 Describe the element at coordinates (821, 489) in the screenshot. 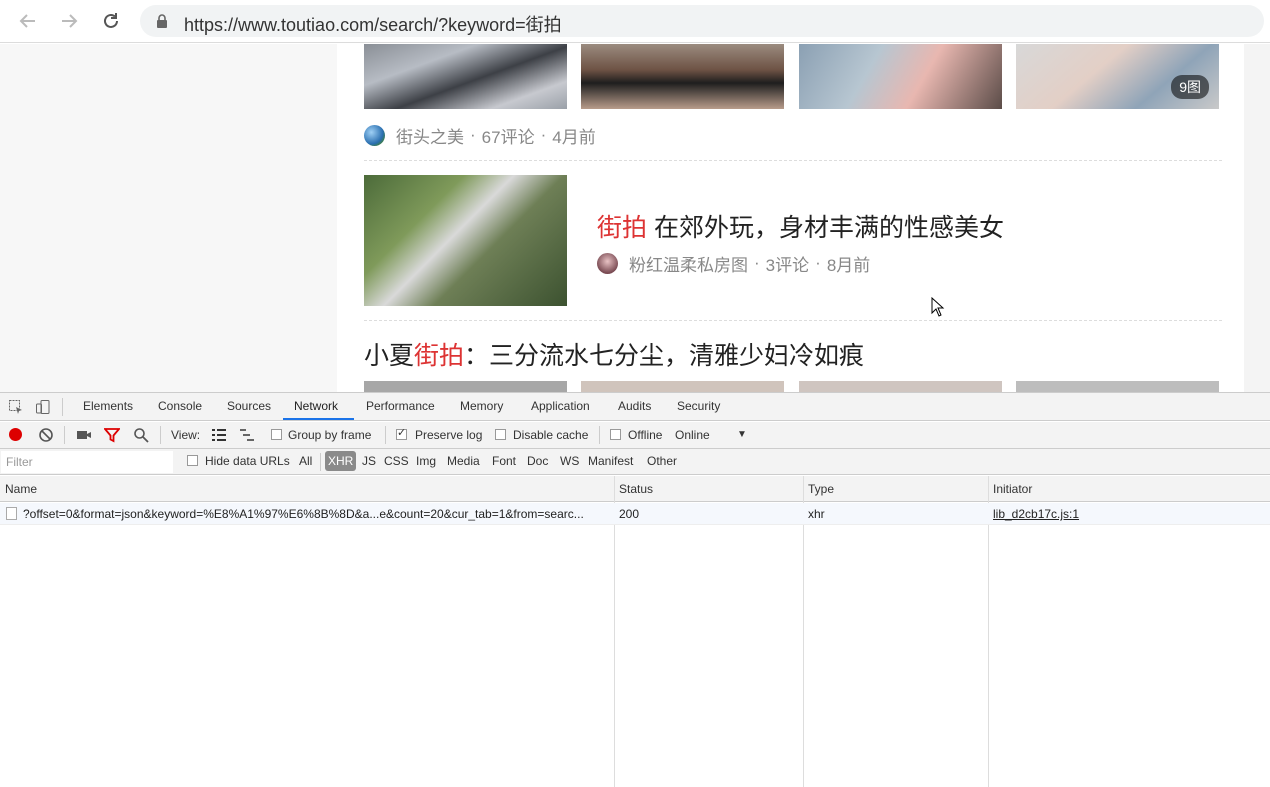

I see `column-type: Type` at that location.